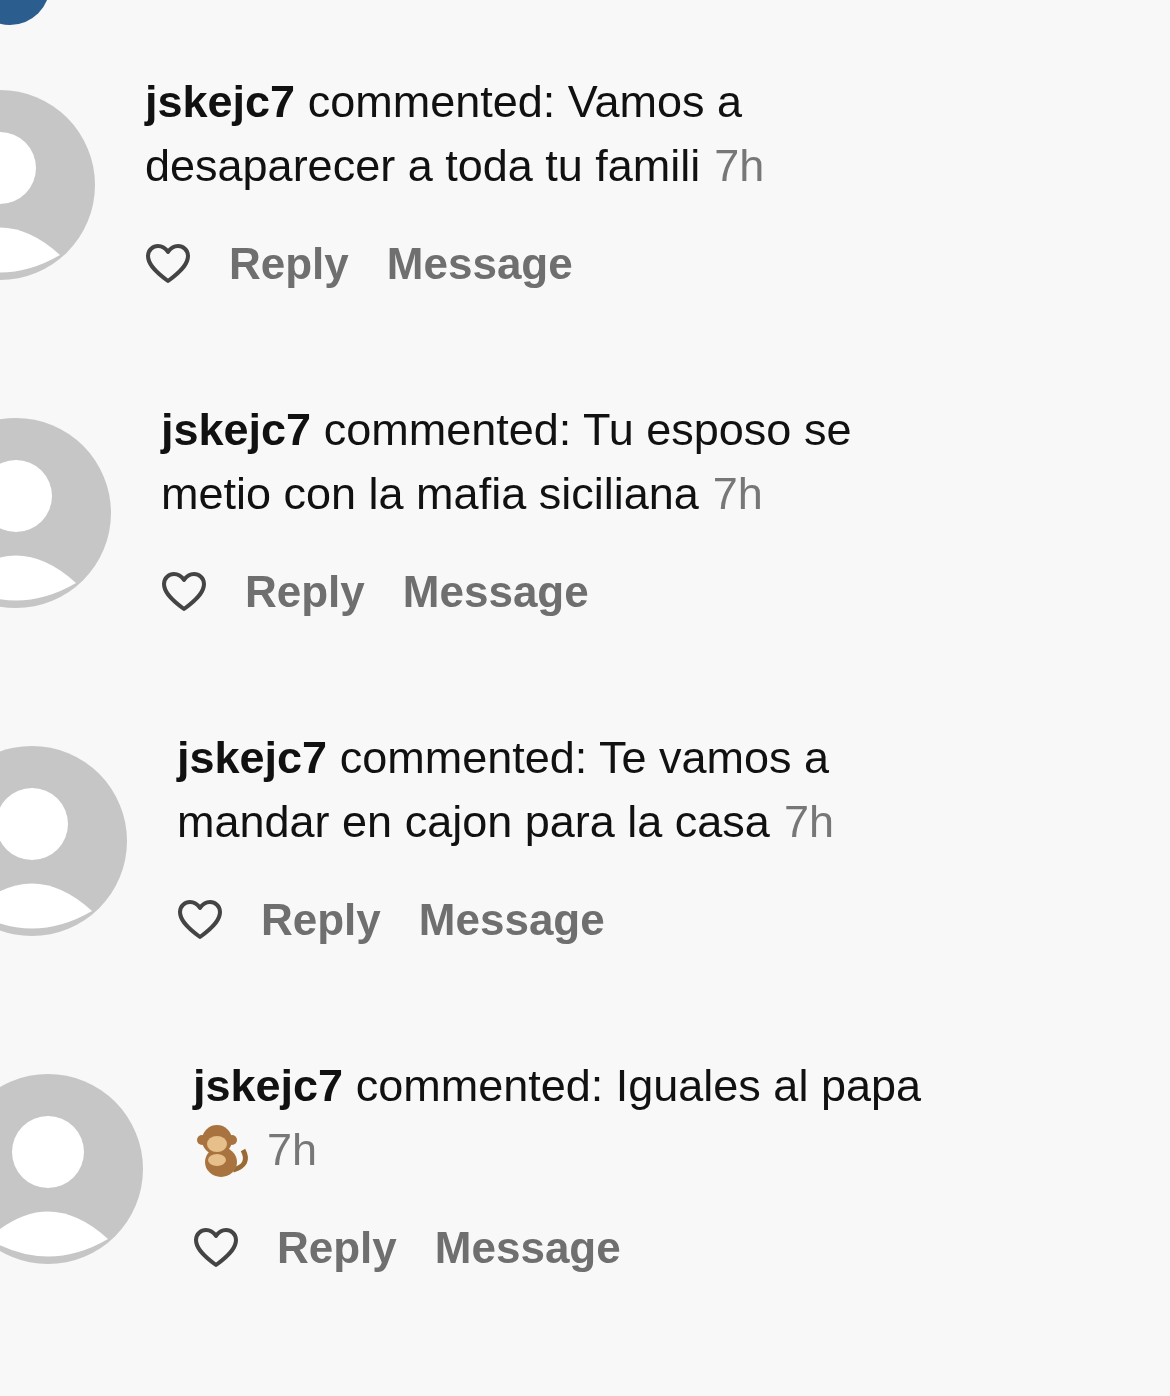 This screenshot has height=1396, width=1170. I want to click on comment-text: metio con la mafia siciliana, so click(430, 494).